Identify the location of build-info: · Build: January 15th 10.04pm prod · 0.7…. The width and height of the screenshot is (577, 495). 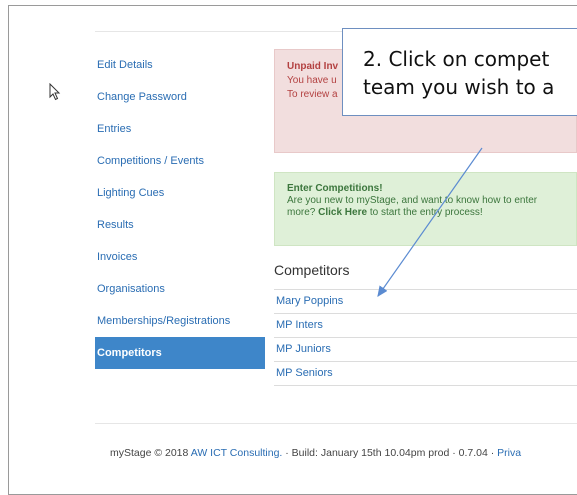
(390, 453).